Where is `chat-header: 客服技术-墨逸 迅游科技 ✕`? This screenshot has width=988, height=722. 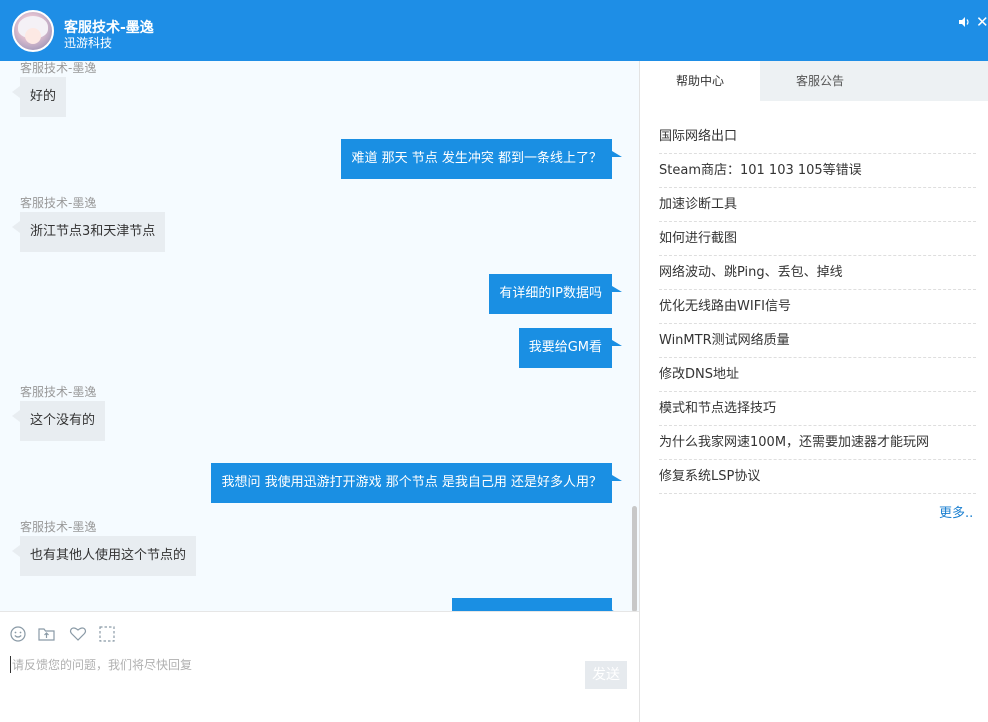
chat-header: 客服技术-墨逸 迅游科技 ✕ is located at coordinates (494, 30).